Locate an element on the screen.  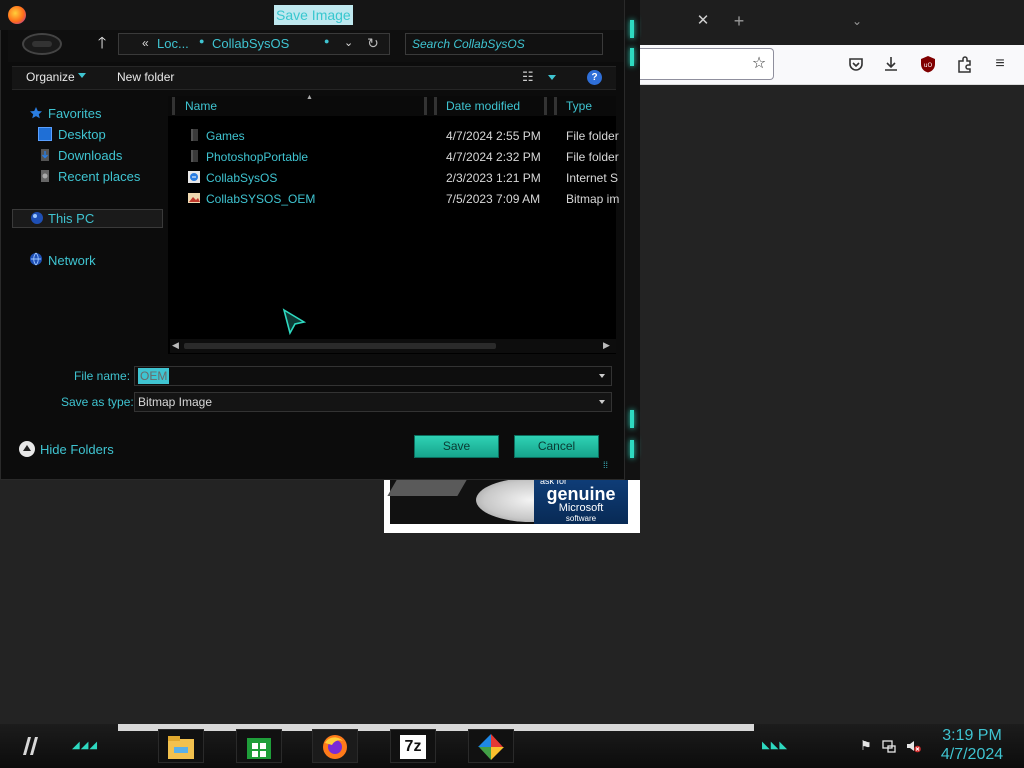
chevron-down-icon: ⌄ is located at coordinates (348, 42).